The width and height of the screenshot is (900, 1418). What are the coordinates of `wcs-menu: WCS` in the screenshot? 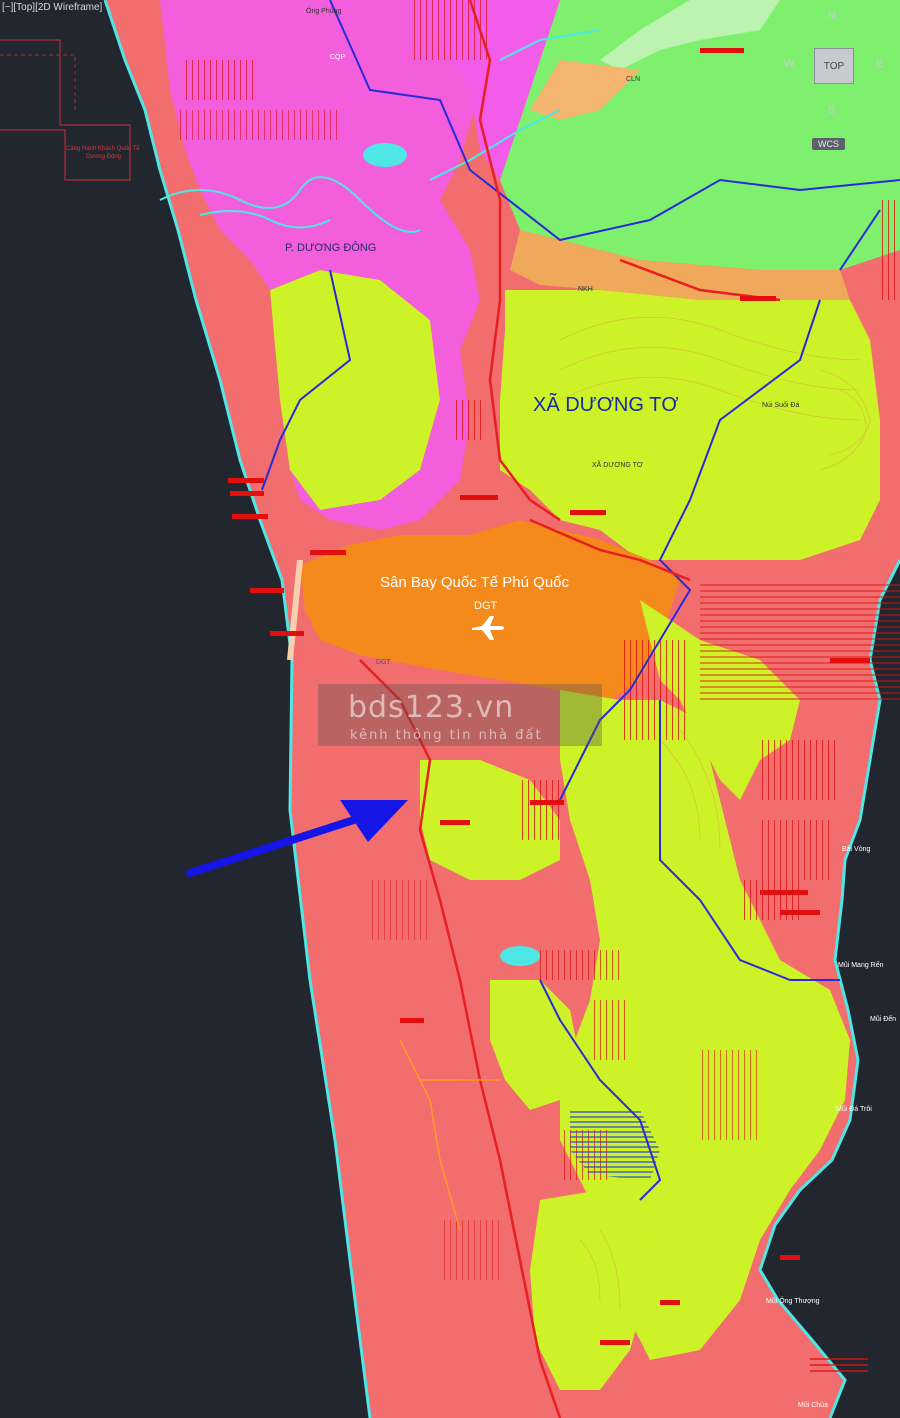 It's located at (828, 144).